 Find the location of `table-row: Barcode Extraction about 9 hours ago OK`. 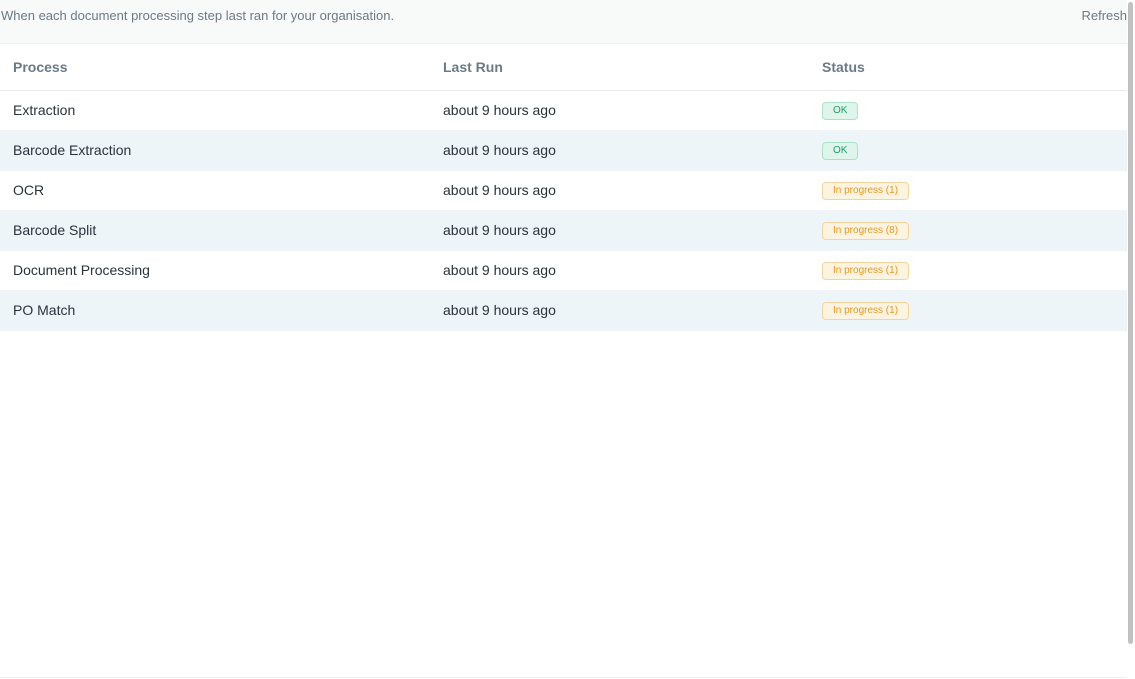

table-row: Barcode Extraction about 9 hours ago OK is located at coordinates (563, 150).